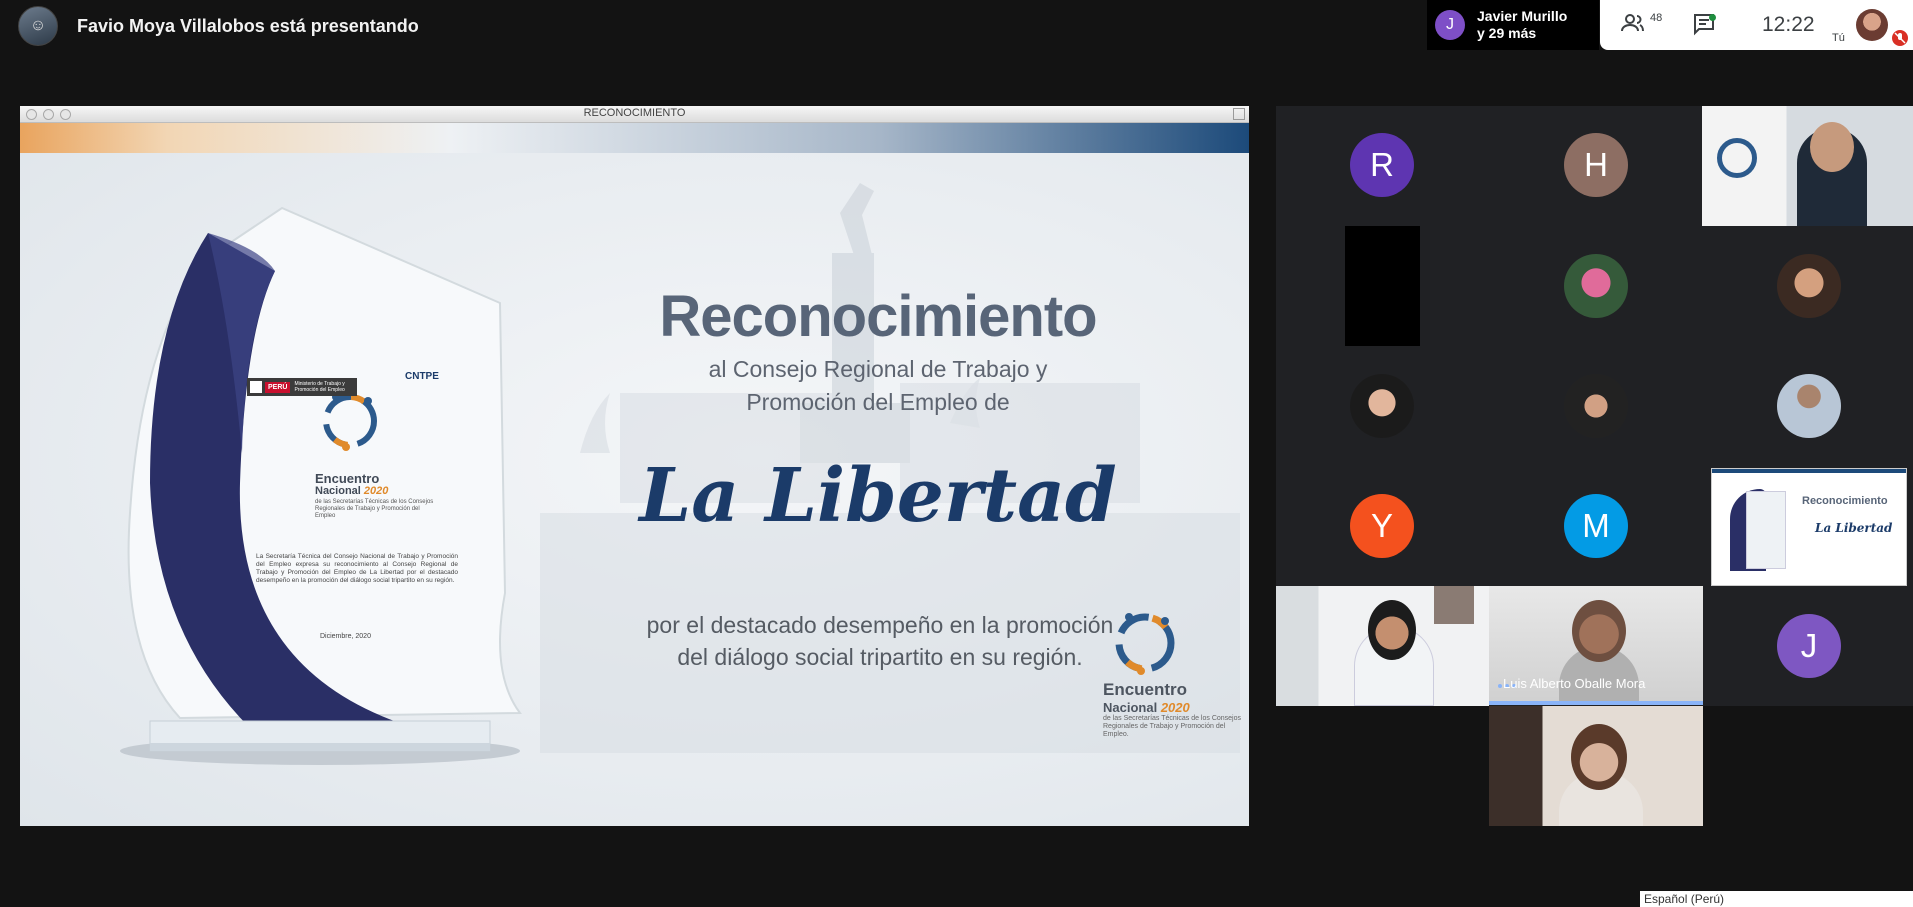 This screenshot has width=1913, height=907. Describe the element at coordinates (248, 25) in the screenshot. I see `presenter-text: Favio Moya Villalobos está presentando` at that location.